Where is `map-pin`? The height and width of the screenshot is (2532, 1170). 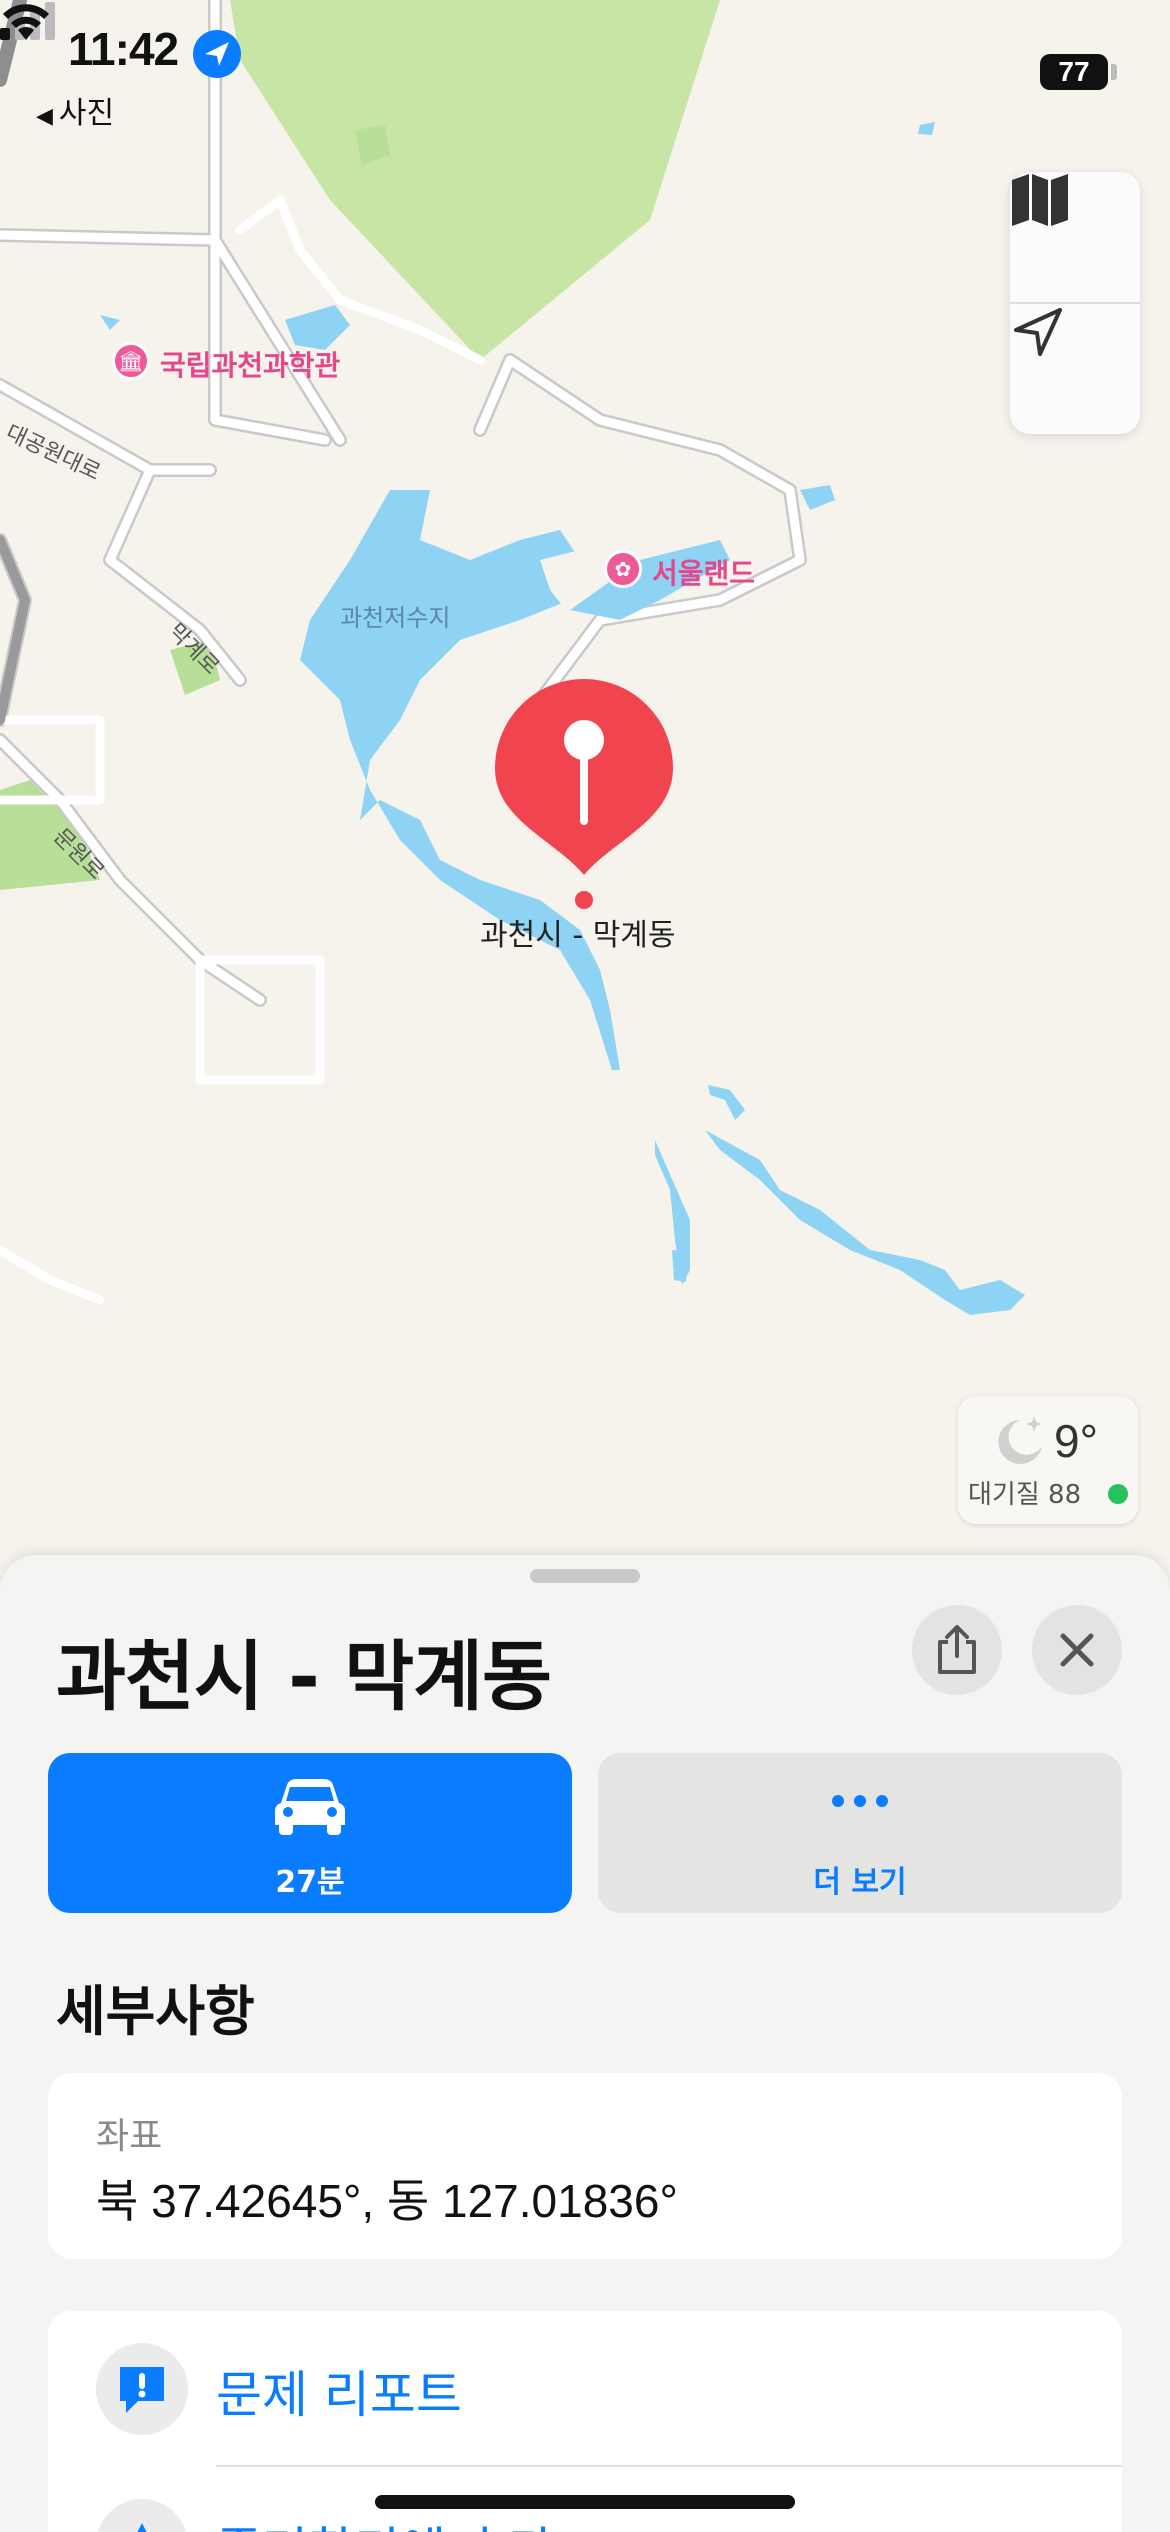
map-pin is located at coordinates (584, 777).